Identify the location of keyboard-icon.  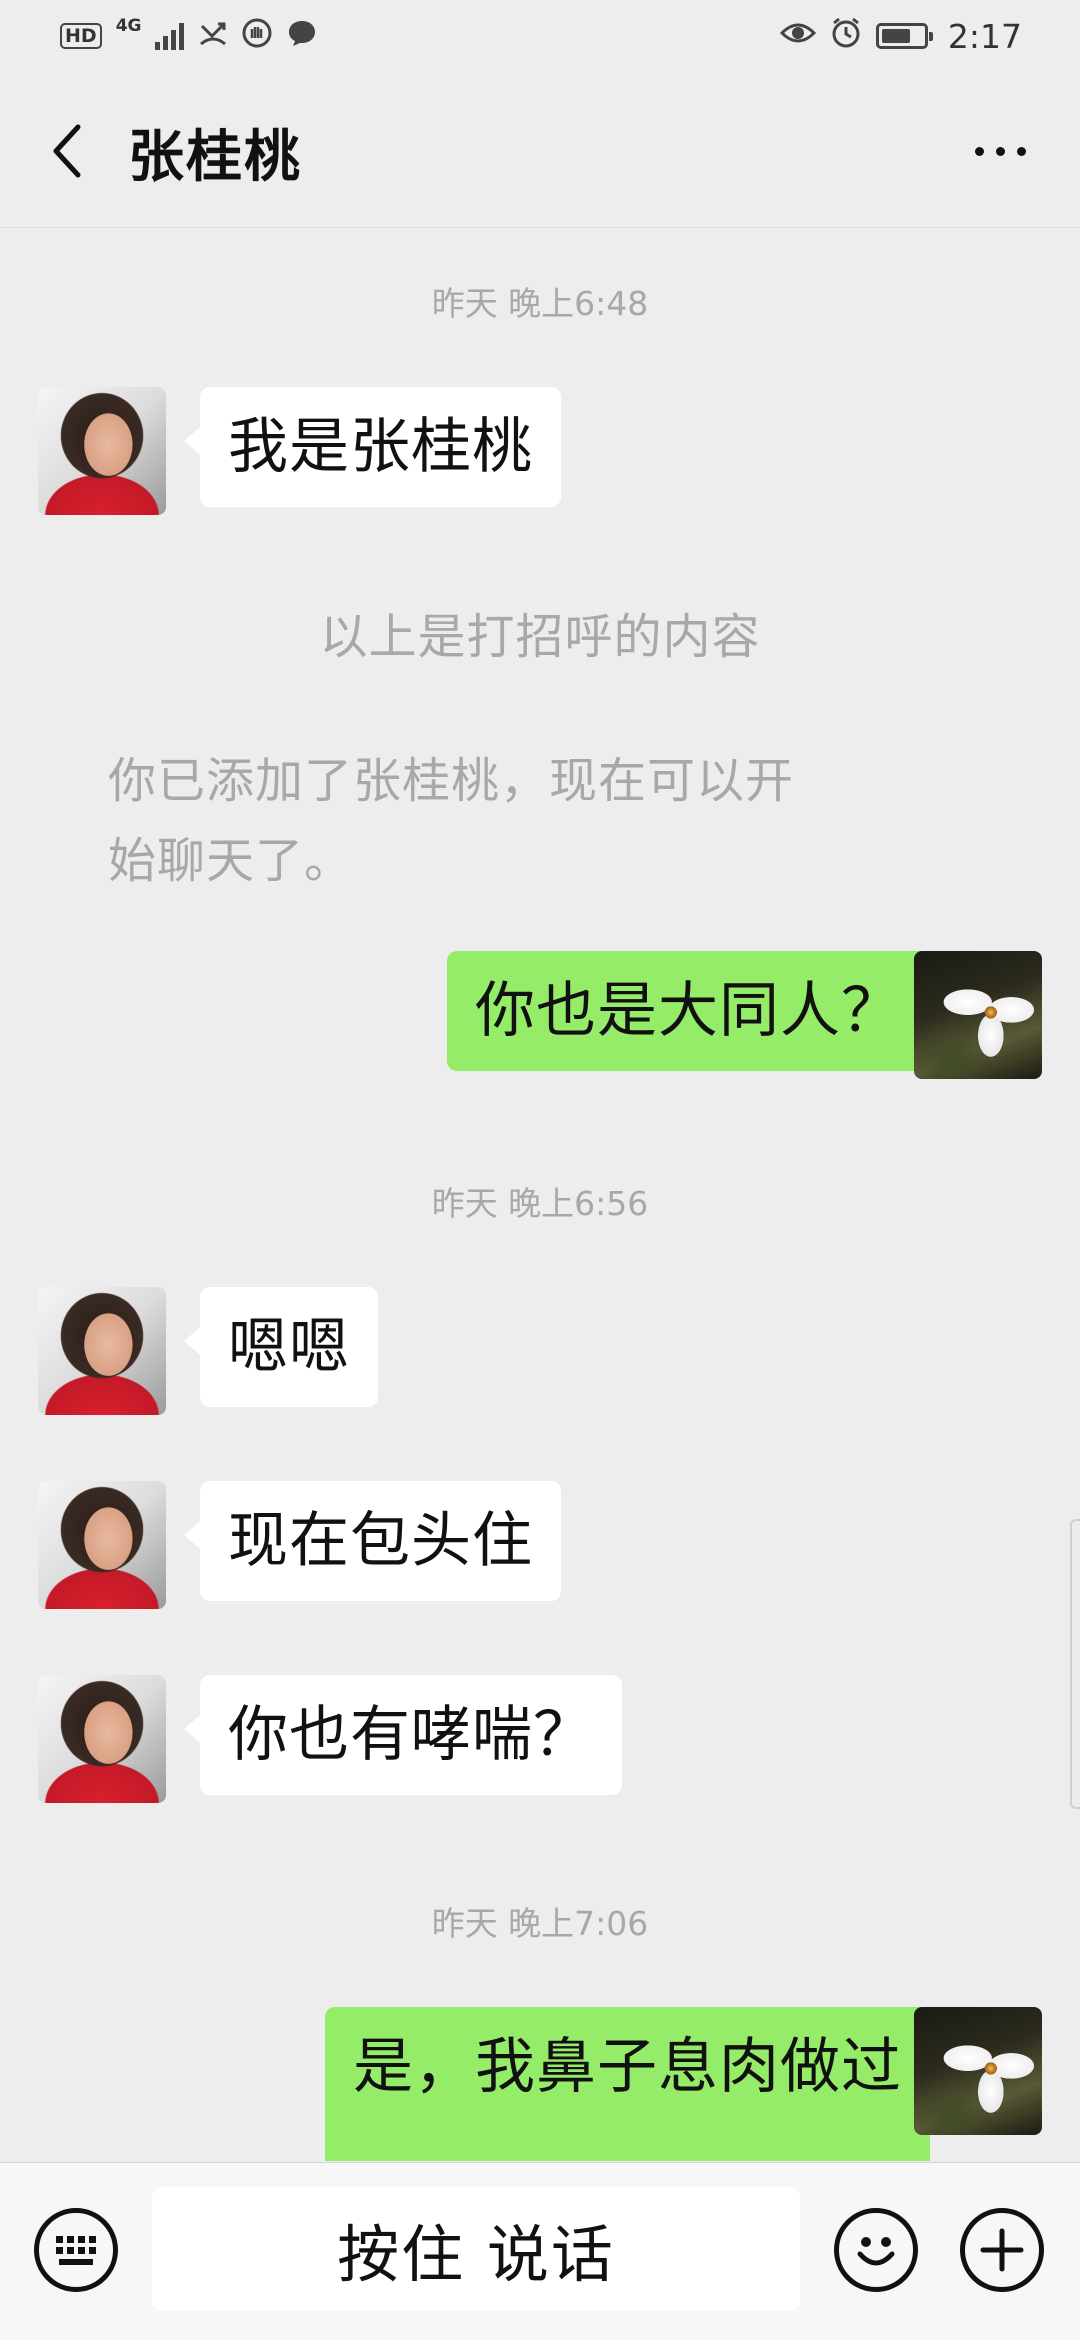
(76, 2250).